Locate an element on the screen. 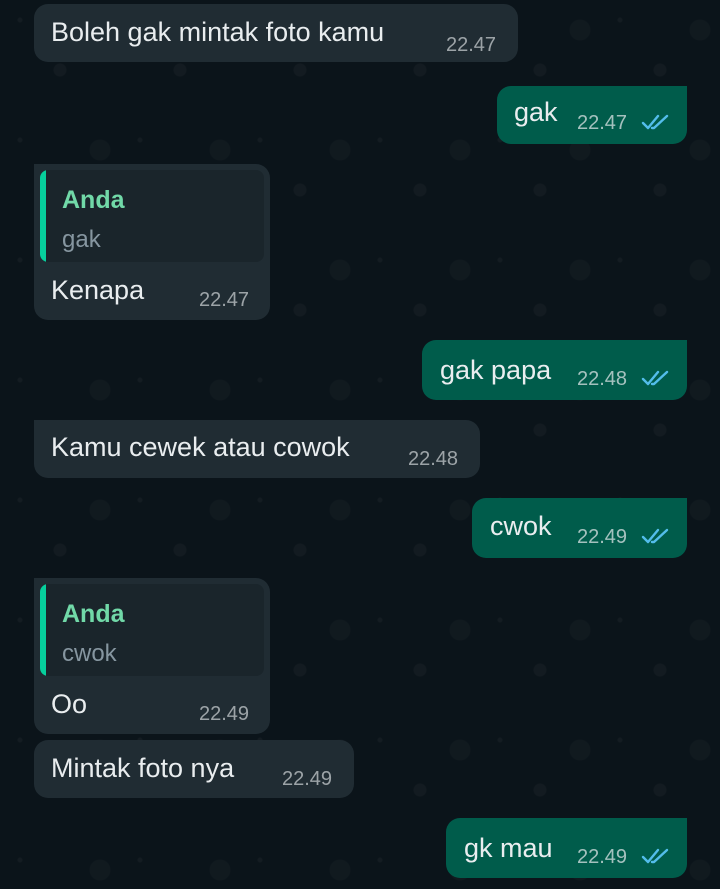 Image resolution: width=720 pixels, height=889 pixels. incoming-message: Kamu cewek atau cowok 22.48 is located at coordinates (257, 449).